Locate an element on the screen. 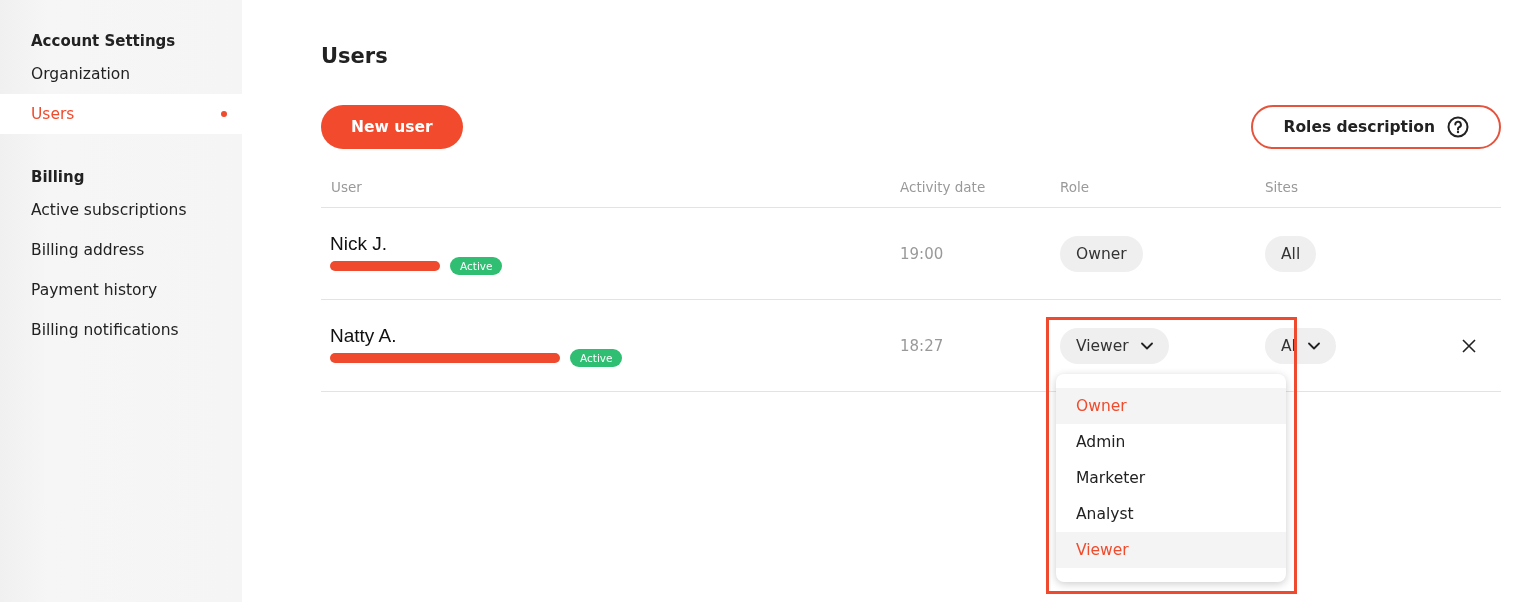 The height and width of the screenshot is (602, 1523). column-header: User is located at coordinates (346, 187).